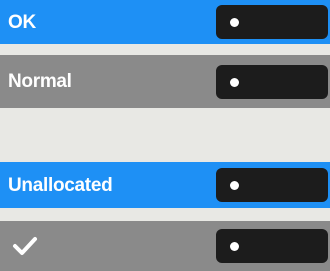  Describe the element at coordinates (25, 246) in the screenshot. I see `checkmark-icon` at that location.